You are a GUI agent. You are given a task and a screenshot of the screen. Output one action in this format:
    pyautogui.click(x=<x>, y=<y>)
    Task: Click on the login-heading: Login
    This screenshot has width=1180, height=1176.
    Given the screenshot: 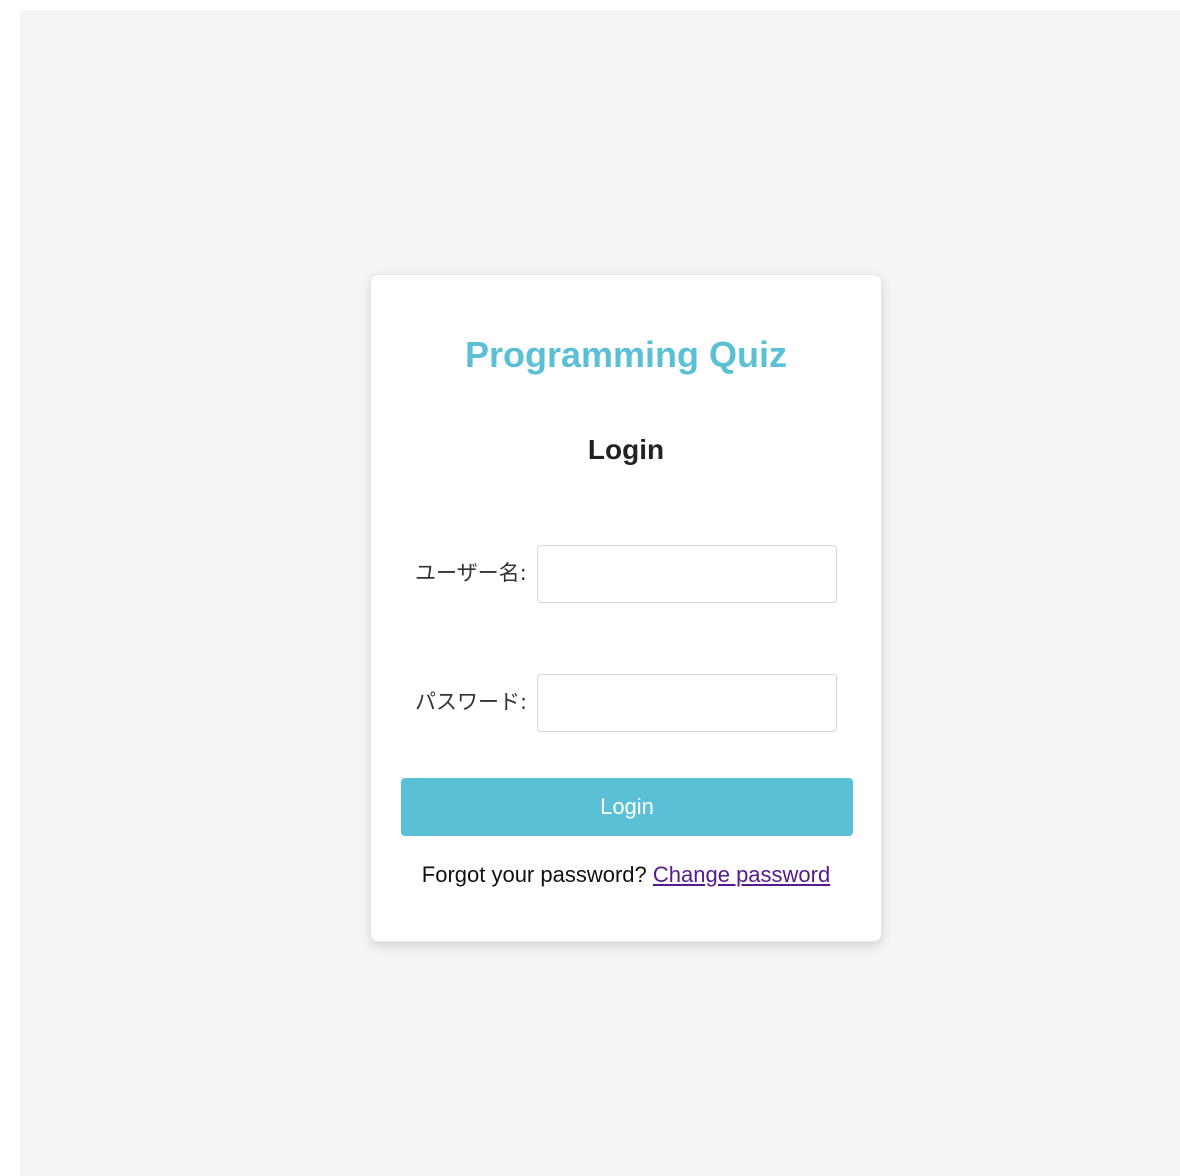 What is the action you would take?
    pyautogui.click(x=626, y=449)
    